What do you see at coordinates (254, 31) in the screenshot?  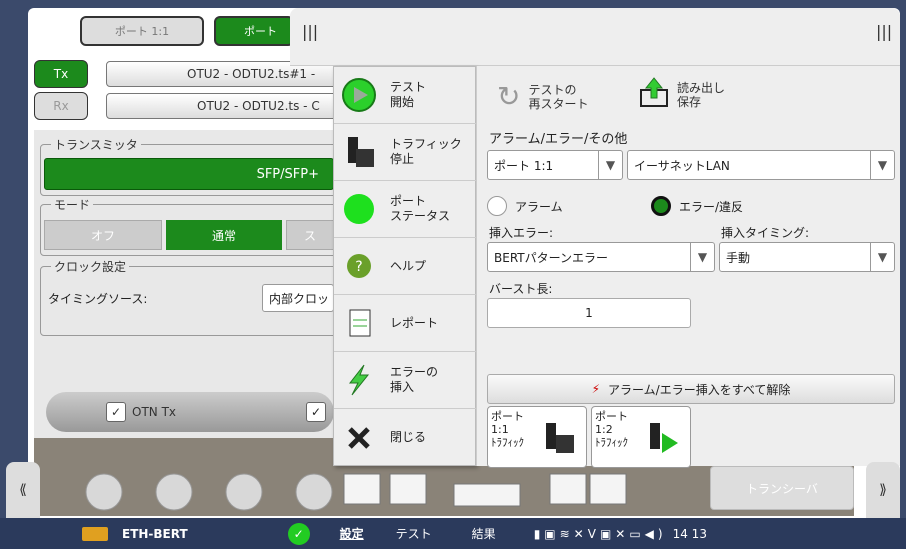 I see `tab-port-2: ポート` at bounding box center [254, 31].